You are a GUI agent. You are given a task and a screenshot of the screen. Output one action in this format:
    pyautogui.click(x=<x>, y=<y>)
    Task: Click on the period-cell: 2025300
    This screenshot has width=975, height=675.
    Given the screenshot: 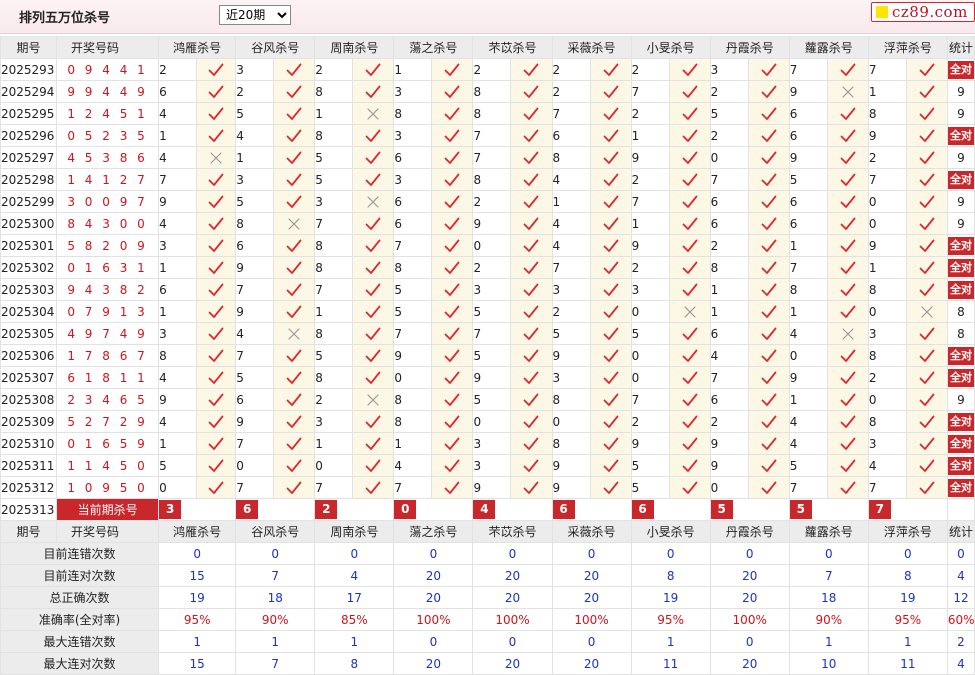 What is the action you would take?
    pyautogui.click(x=29, y=223)
    